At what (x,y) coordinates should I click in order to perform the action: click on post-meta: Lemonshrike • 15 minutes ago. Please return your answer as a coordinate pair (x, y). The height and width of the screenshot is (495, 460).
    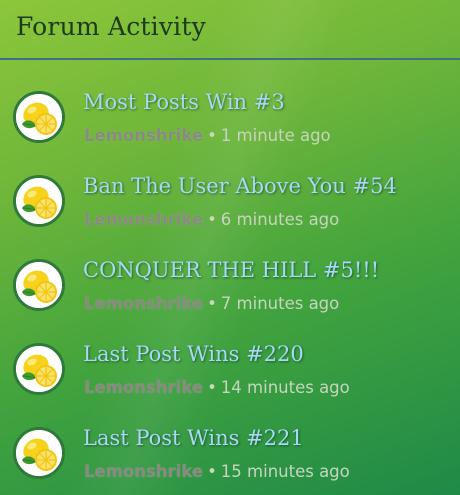
    Looking at the image, I should click on (217, 471).